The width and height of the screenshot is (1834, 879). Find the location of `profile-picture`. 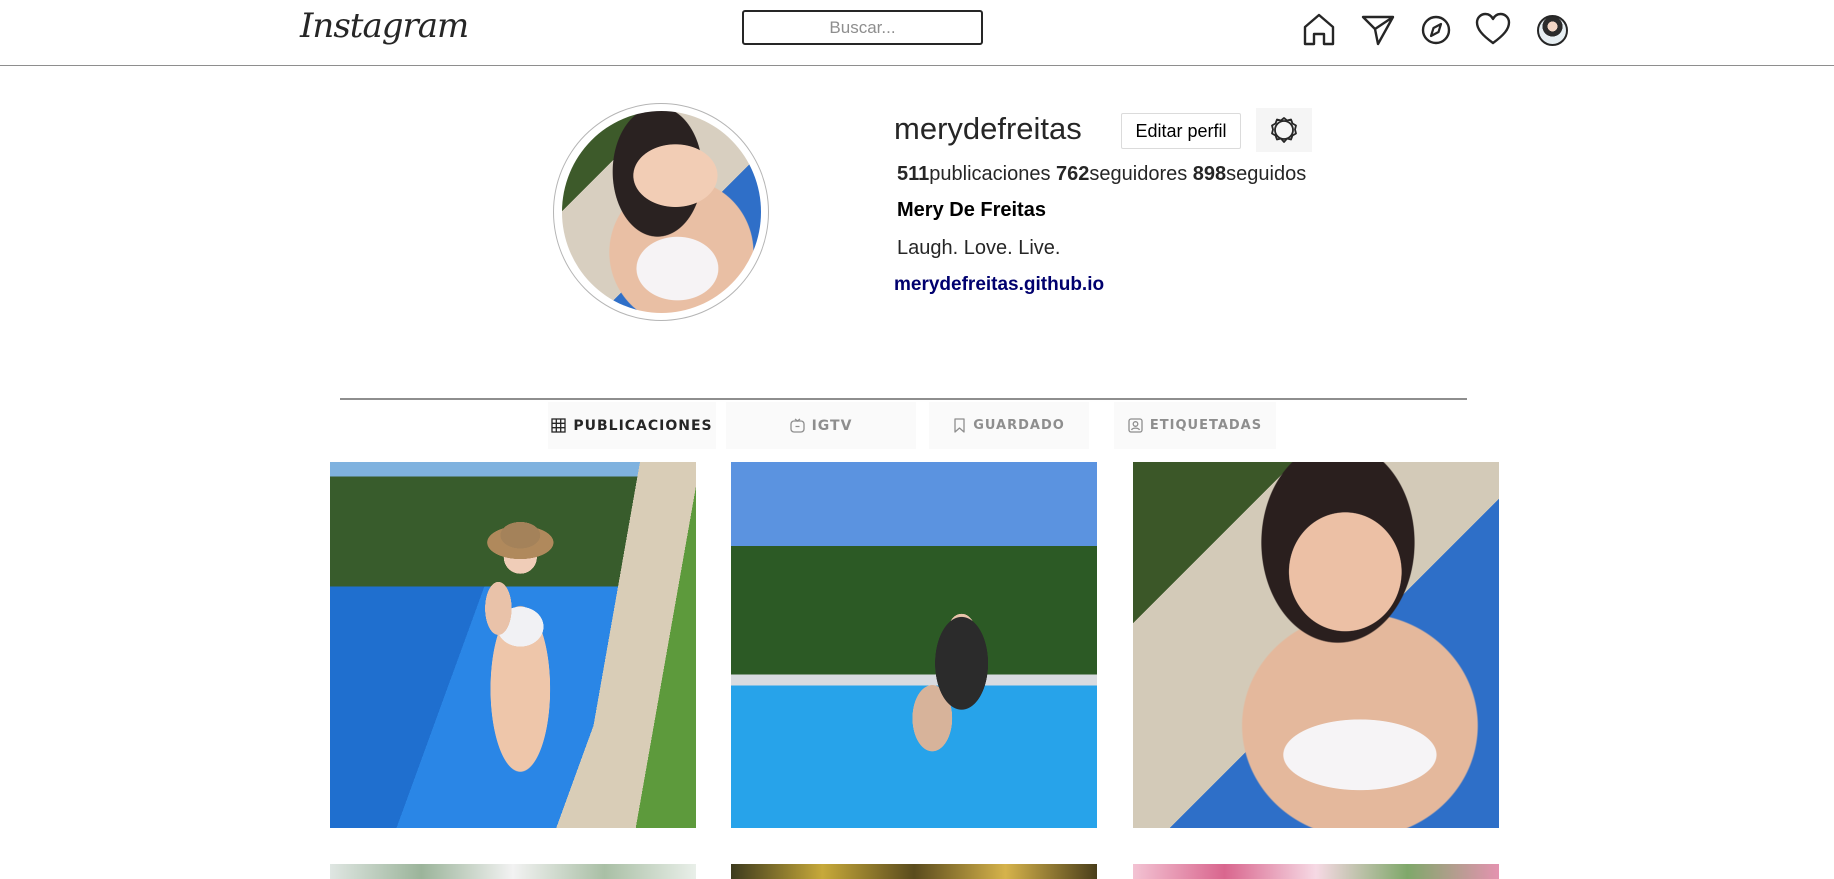

profile-picture is located at coordinates (661, 212).